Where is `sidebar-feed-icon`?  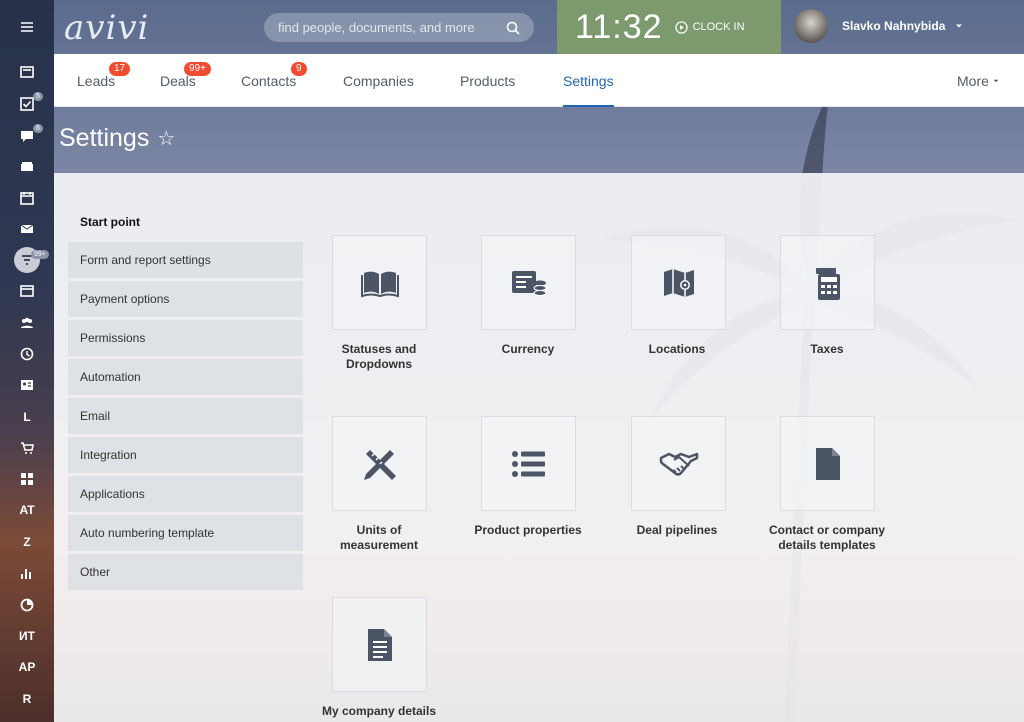 sidebar-feed-icon is located at coordinates (27, 72).